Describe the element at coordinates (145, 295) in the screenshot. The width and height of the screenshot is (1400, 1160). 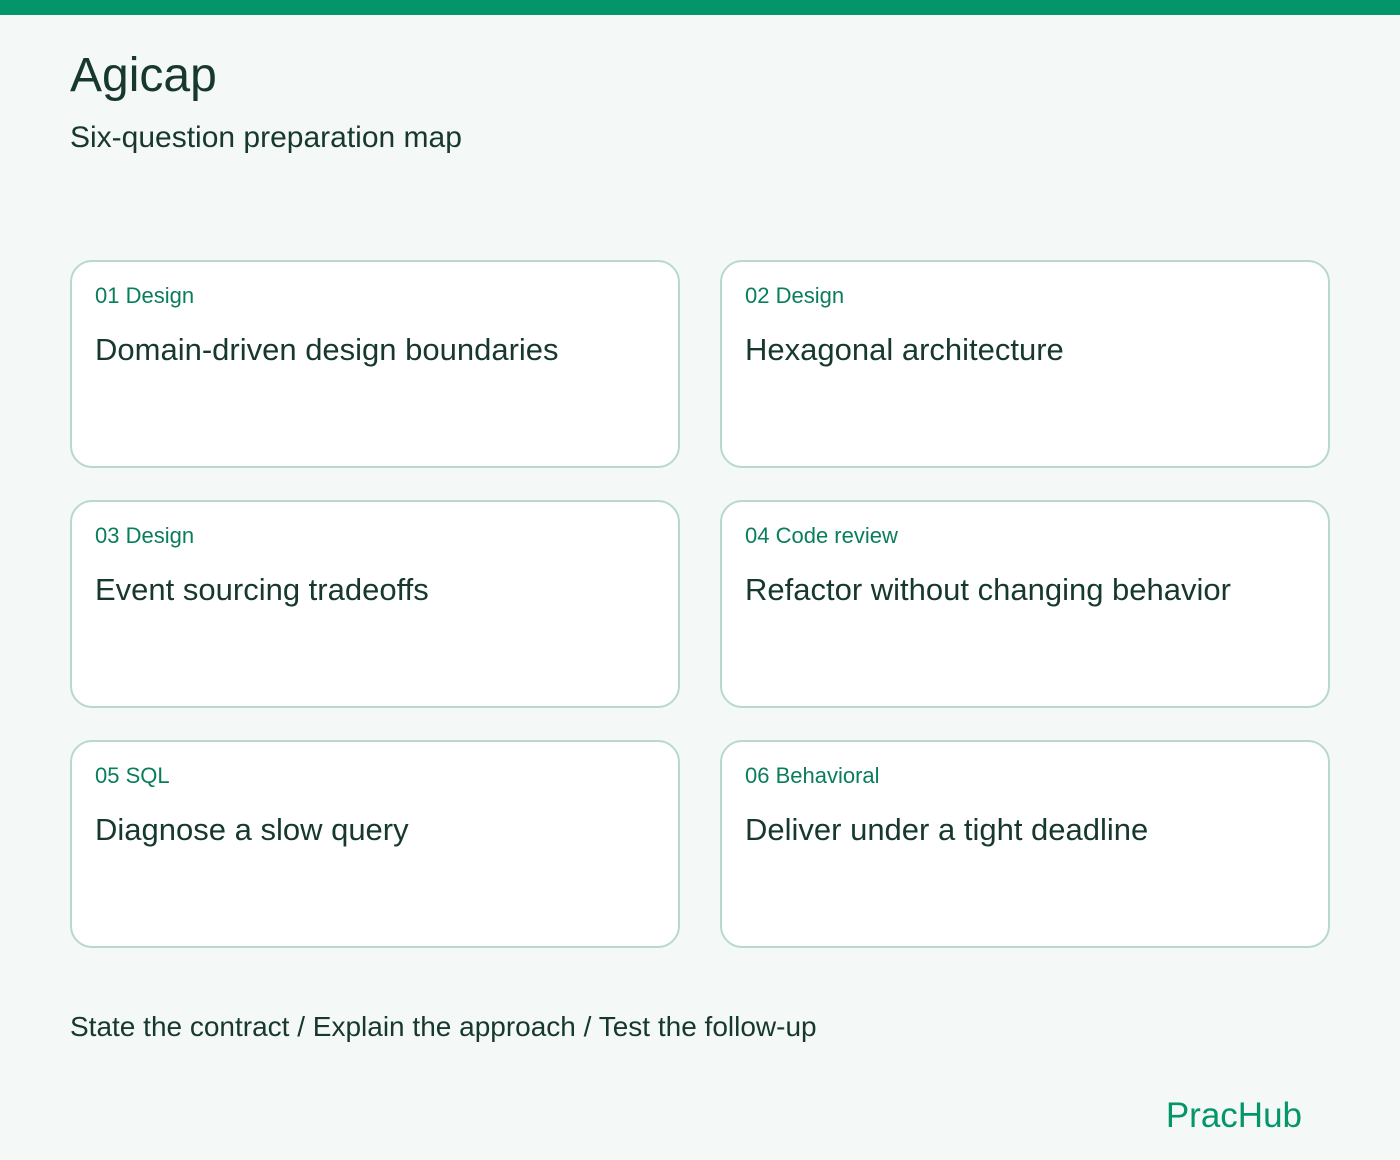
I see `card-tag: 01 Design` at that location.